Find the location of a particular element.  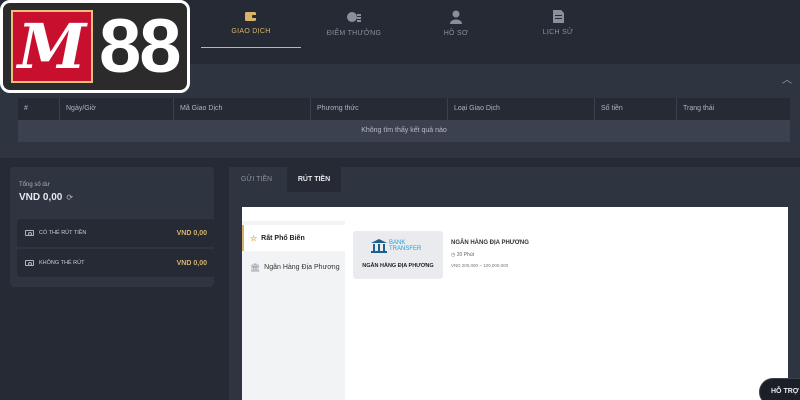

bank-card-caption: NGÂN HÀNG ĐỊA PHƯƠNG is located at coordinates (398, 266).